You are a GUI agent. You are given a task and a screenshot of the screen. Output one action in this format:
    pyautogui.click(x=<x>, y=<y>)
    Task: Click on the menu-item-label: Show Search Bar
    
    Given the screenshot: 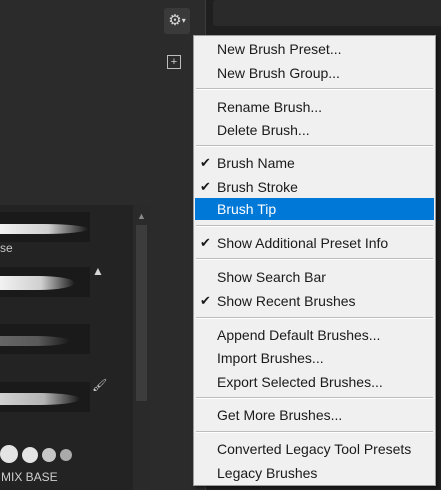 What is the action you would take?
    pyautogui.click(x=271, y=277)
    